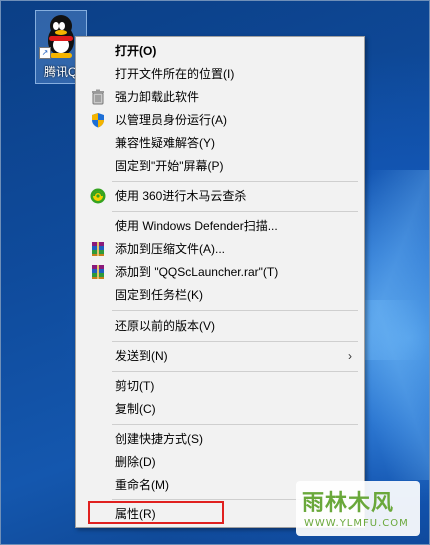  I want to click on menu-item-label: 固定到任务栏(K), so click(159, 295).